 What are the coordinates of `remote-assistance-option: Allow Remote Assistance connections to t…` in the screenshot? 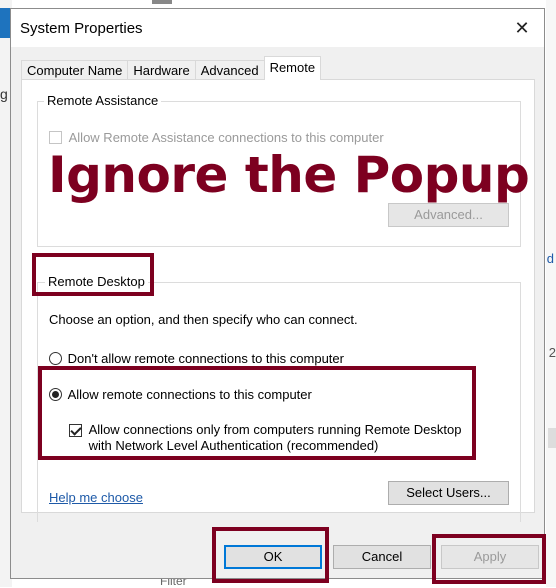 It's located at (216, 137).